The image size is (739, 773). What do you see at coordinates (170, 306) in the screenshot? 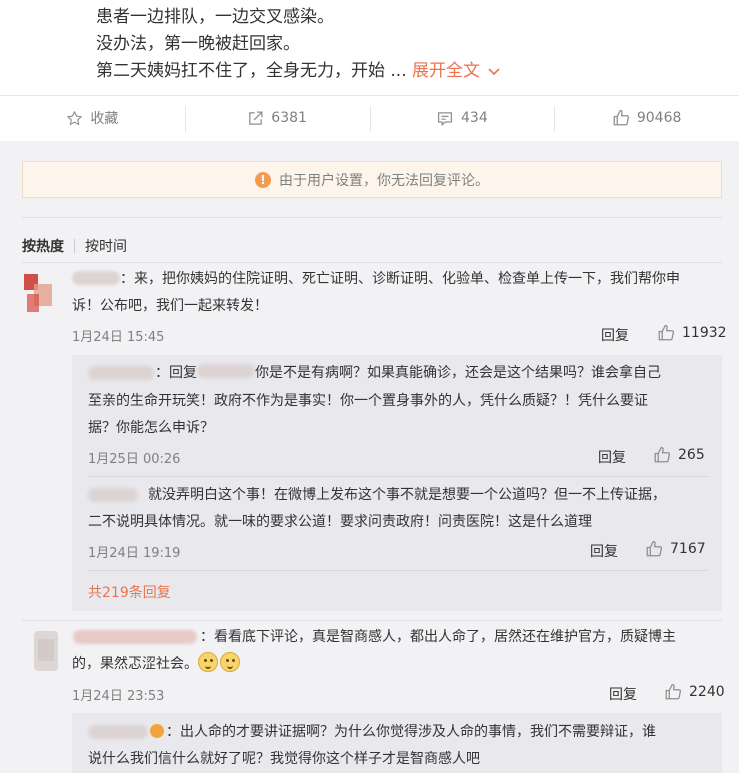
I see `comment-text-continued: 诉！公布吧，我们一起来转发！` at bounding box center [170, 306].